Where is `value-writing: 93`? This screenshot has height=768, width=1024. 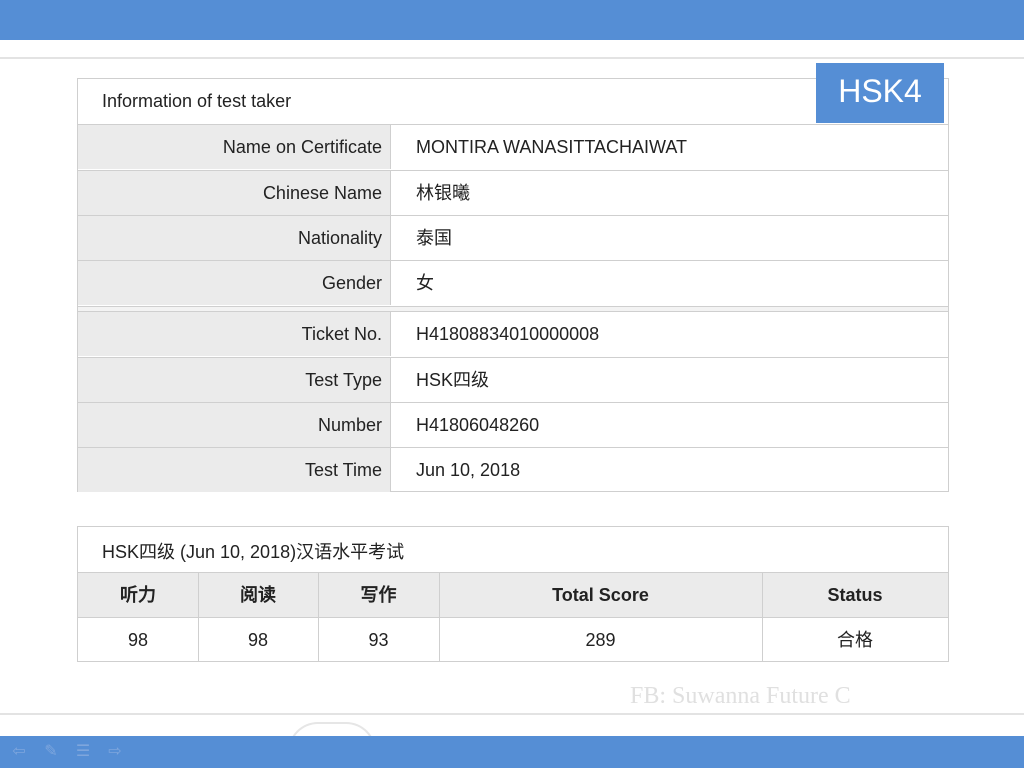
value-writing: 93 is located at coordinates (378, 640).